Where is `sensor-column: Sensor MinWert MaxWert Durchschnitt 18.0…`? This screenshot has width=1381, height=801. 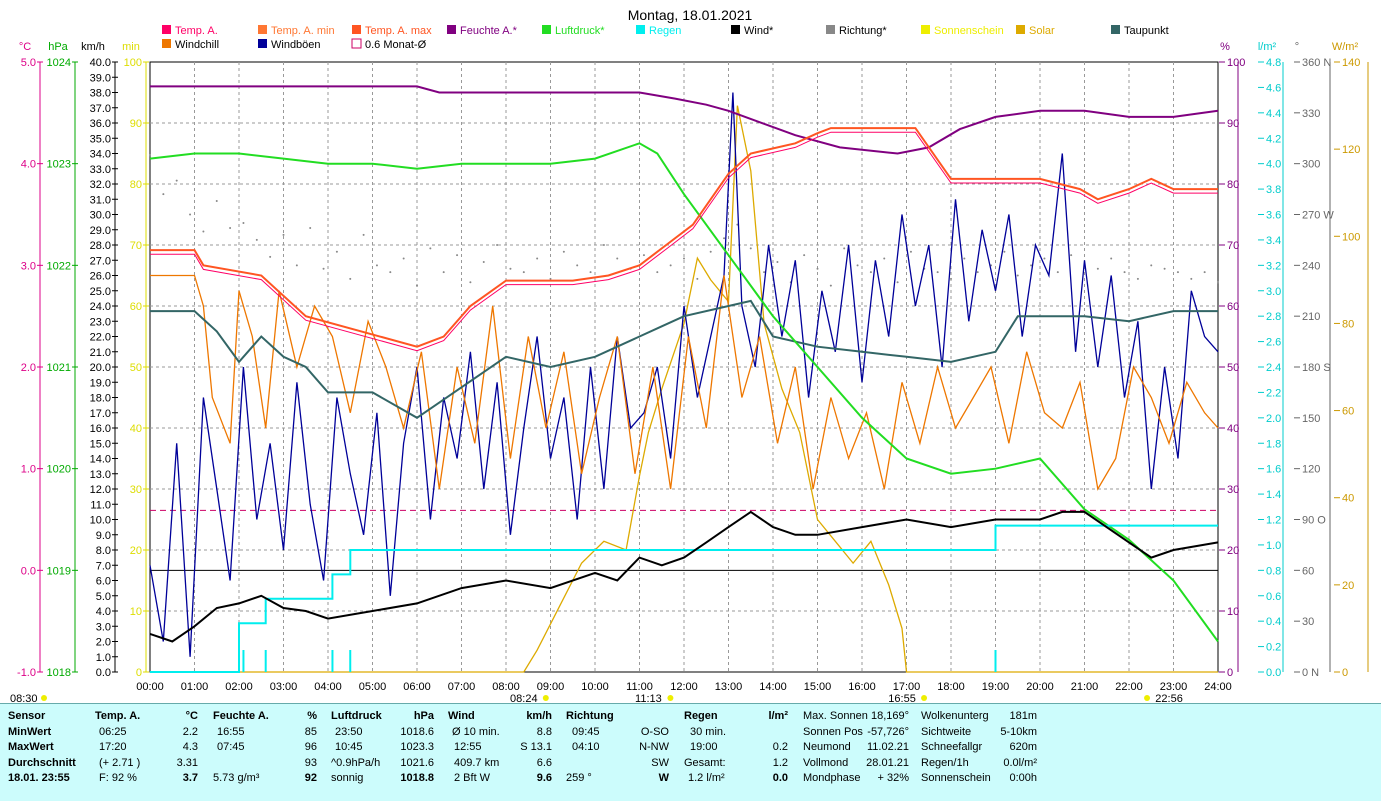
sensor-column: Sensor MinWert MaxWert Durchschnitt 18.0… is located at coordinates (43, 748).